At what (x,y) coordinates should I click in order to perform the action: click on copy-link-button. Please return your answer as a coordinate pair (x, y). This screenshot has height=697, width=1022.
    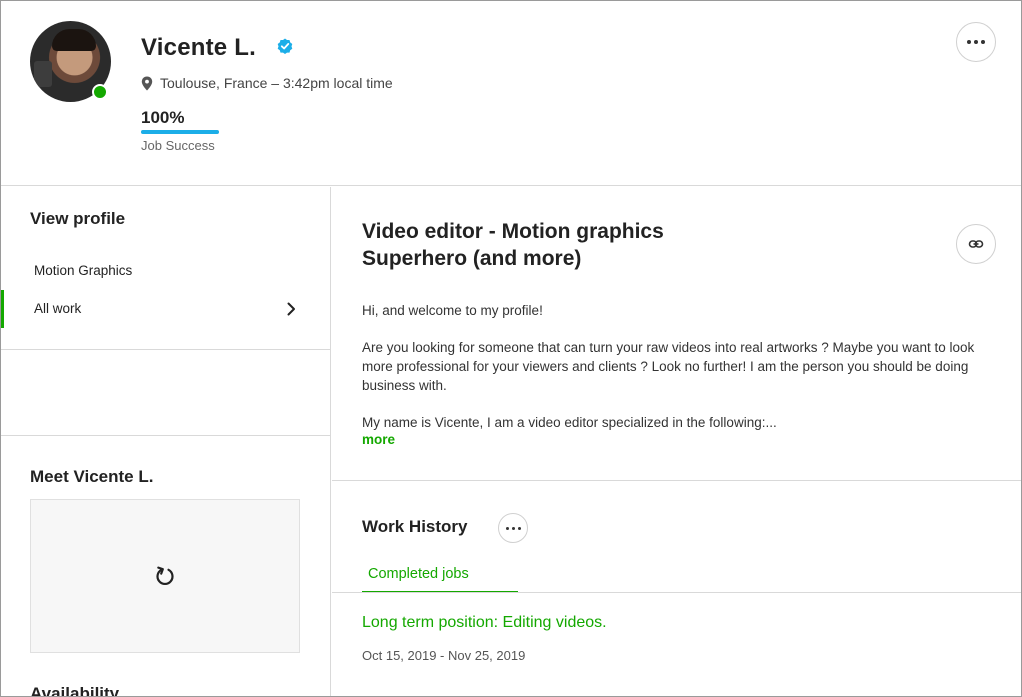
    Looking at the image, I should click on (976, 244).